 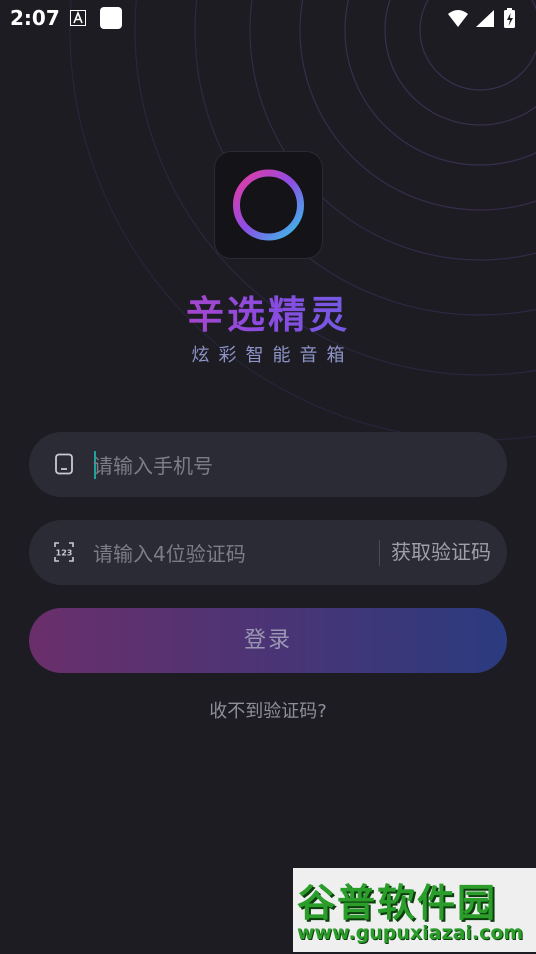 What do you see at coordinates (288, 465) in the screenshot?
I see `phone-input` at bounding box center [288, 465].